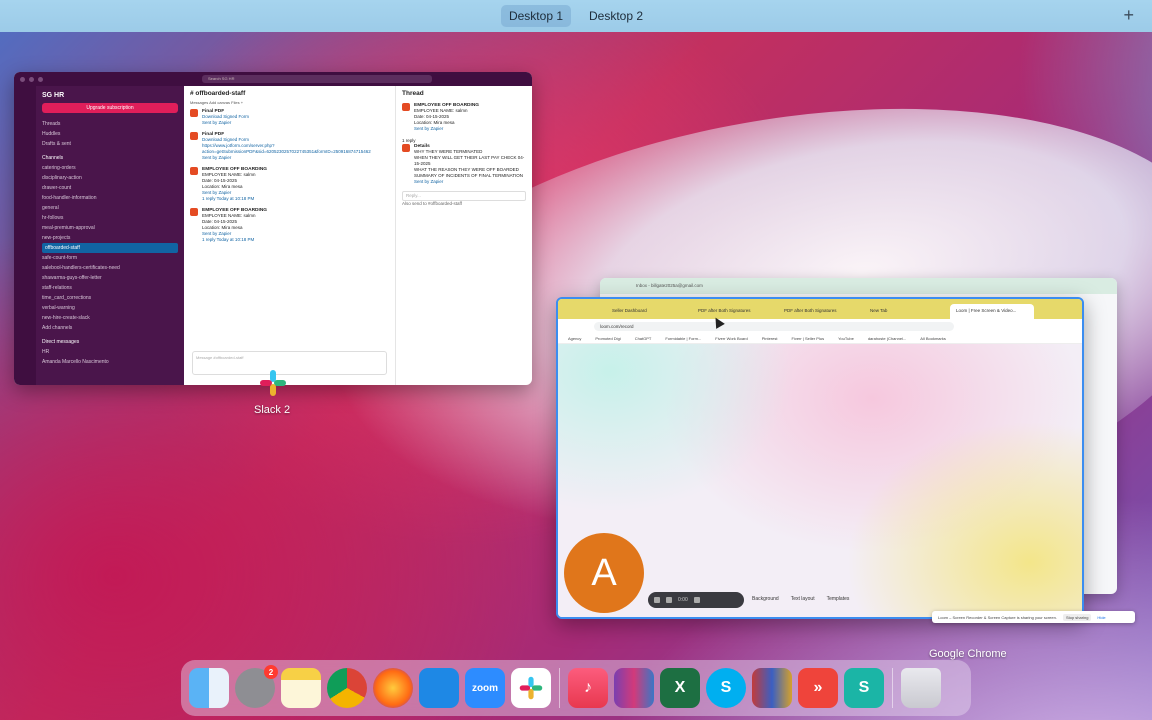 The width and height of the screenshot is (1152, 720). What do you see at coordinates (1077, 617) in the screenshot?
I see `stop-sharing-button: Stop sharing` at bounding box center [1077, 617].